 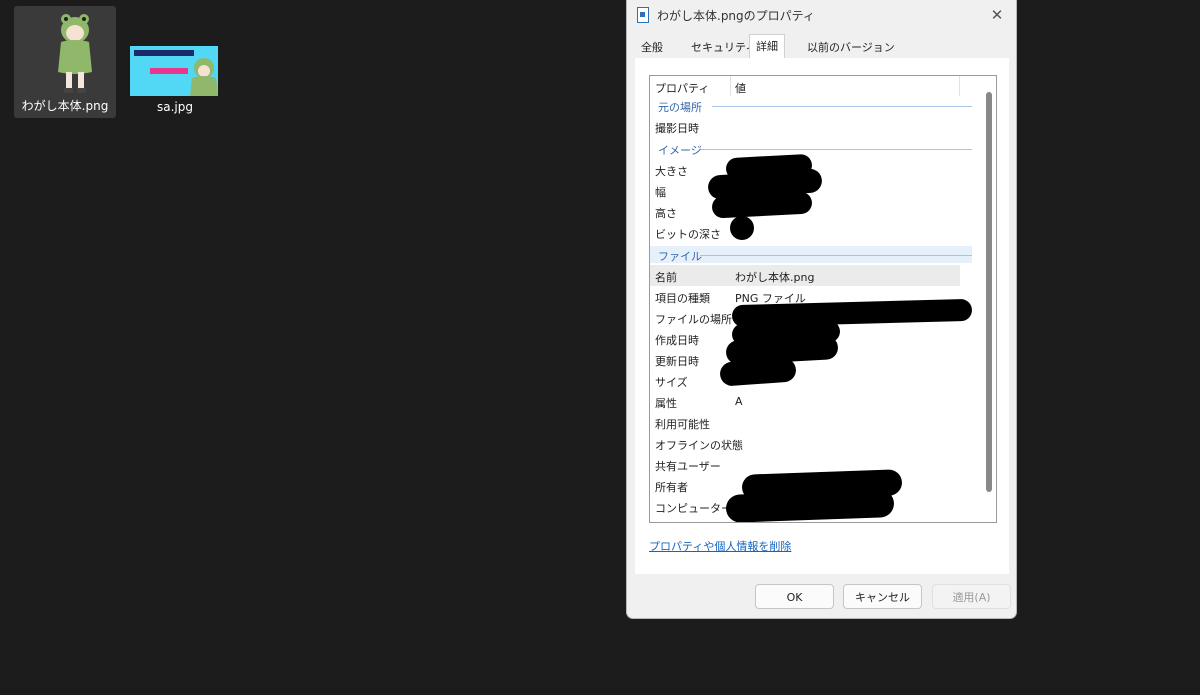 What do you see at coordinates (666, 403) in the screenshot?
I see `property-key: 属性` at bounding box center [666, 403].